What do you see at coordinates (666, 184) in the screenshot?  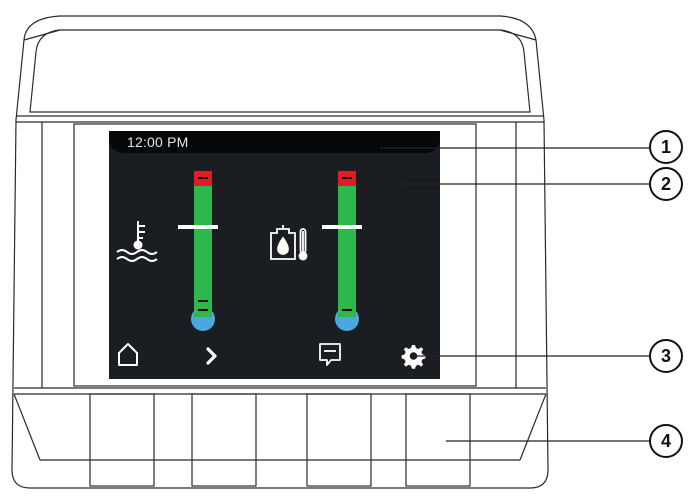 I see `callout-2: 2` at bounding box center [666, 184].